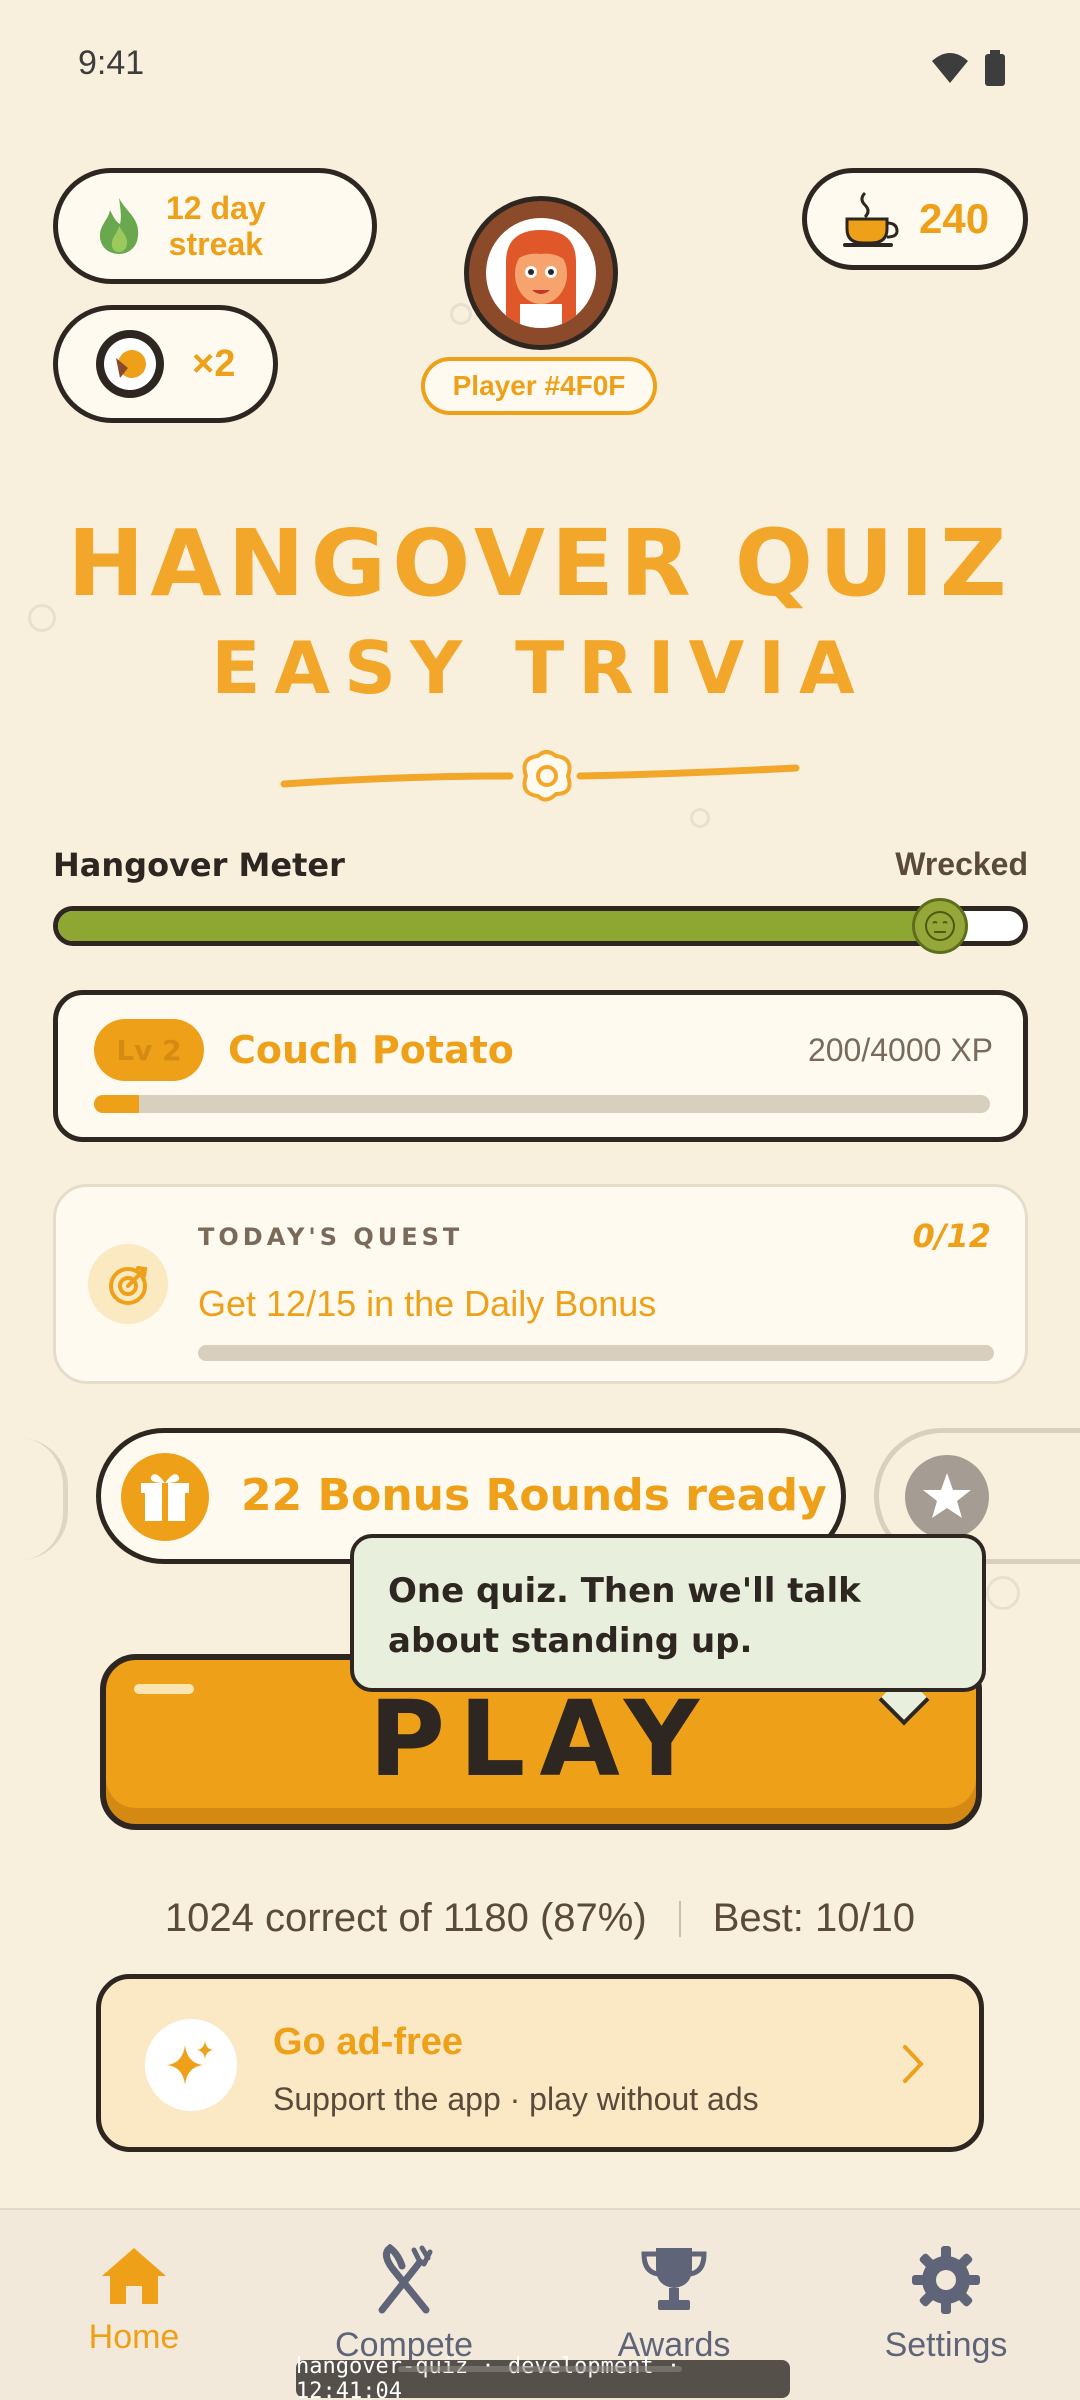 The width and height of the screenshot is (1080, 2400). What do you see at coordinates (871, 219) in the screenshot?
I see `coffee-cup-icon` at bounding box center [871, 219].